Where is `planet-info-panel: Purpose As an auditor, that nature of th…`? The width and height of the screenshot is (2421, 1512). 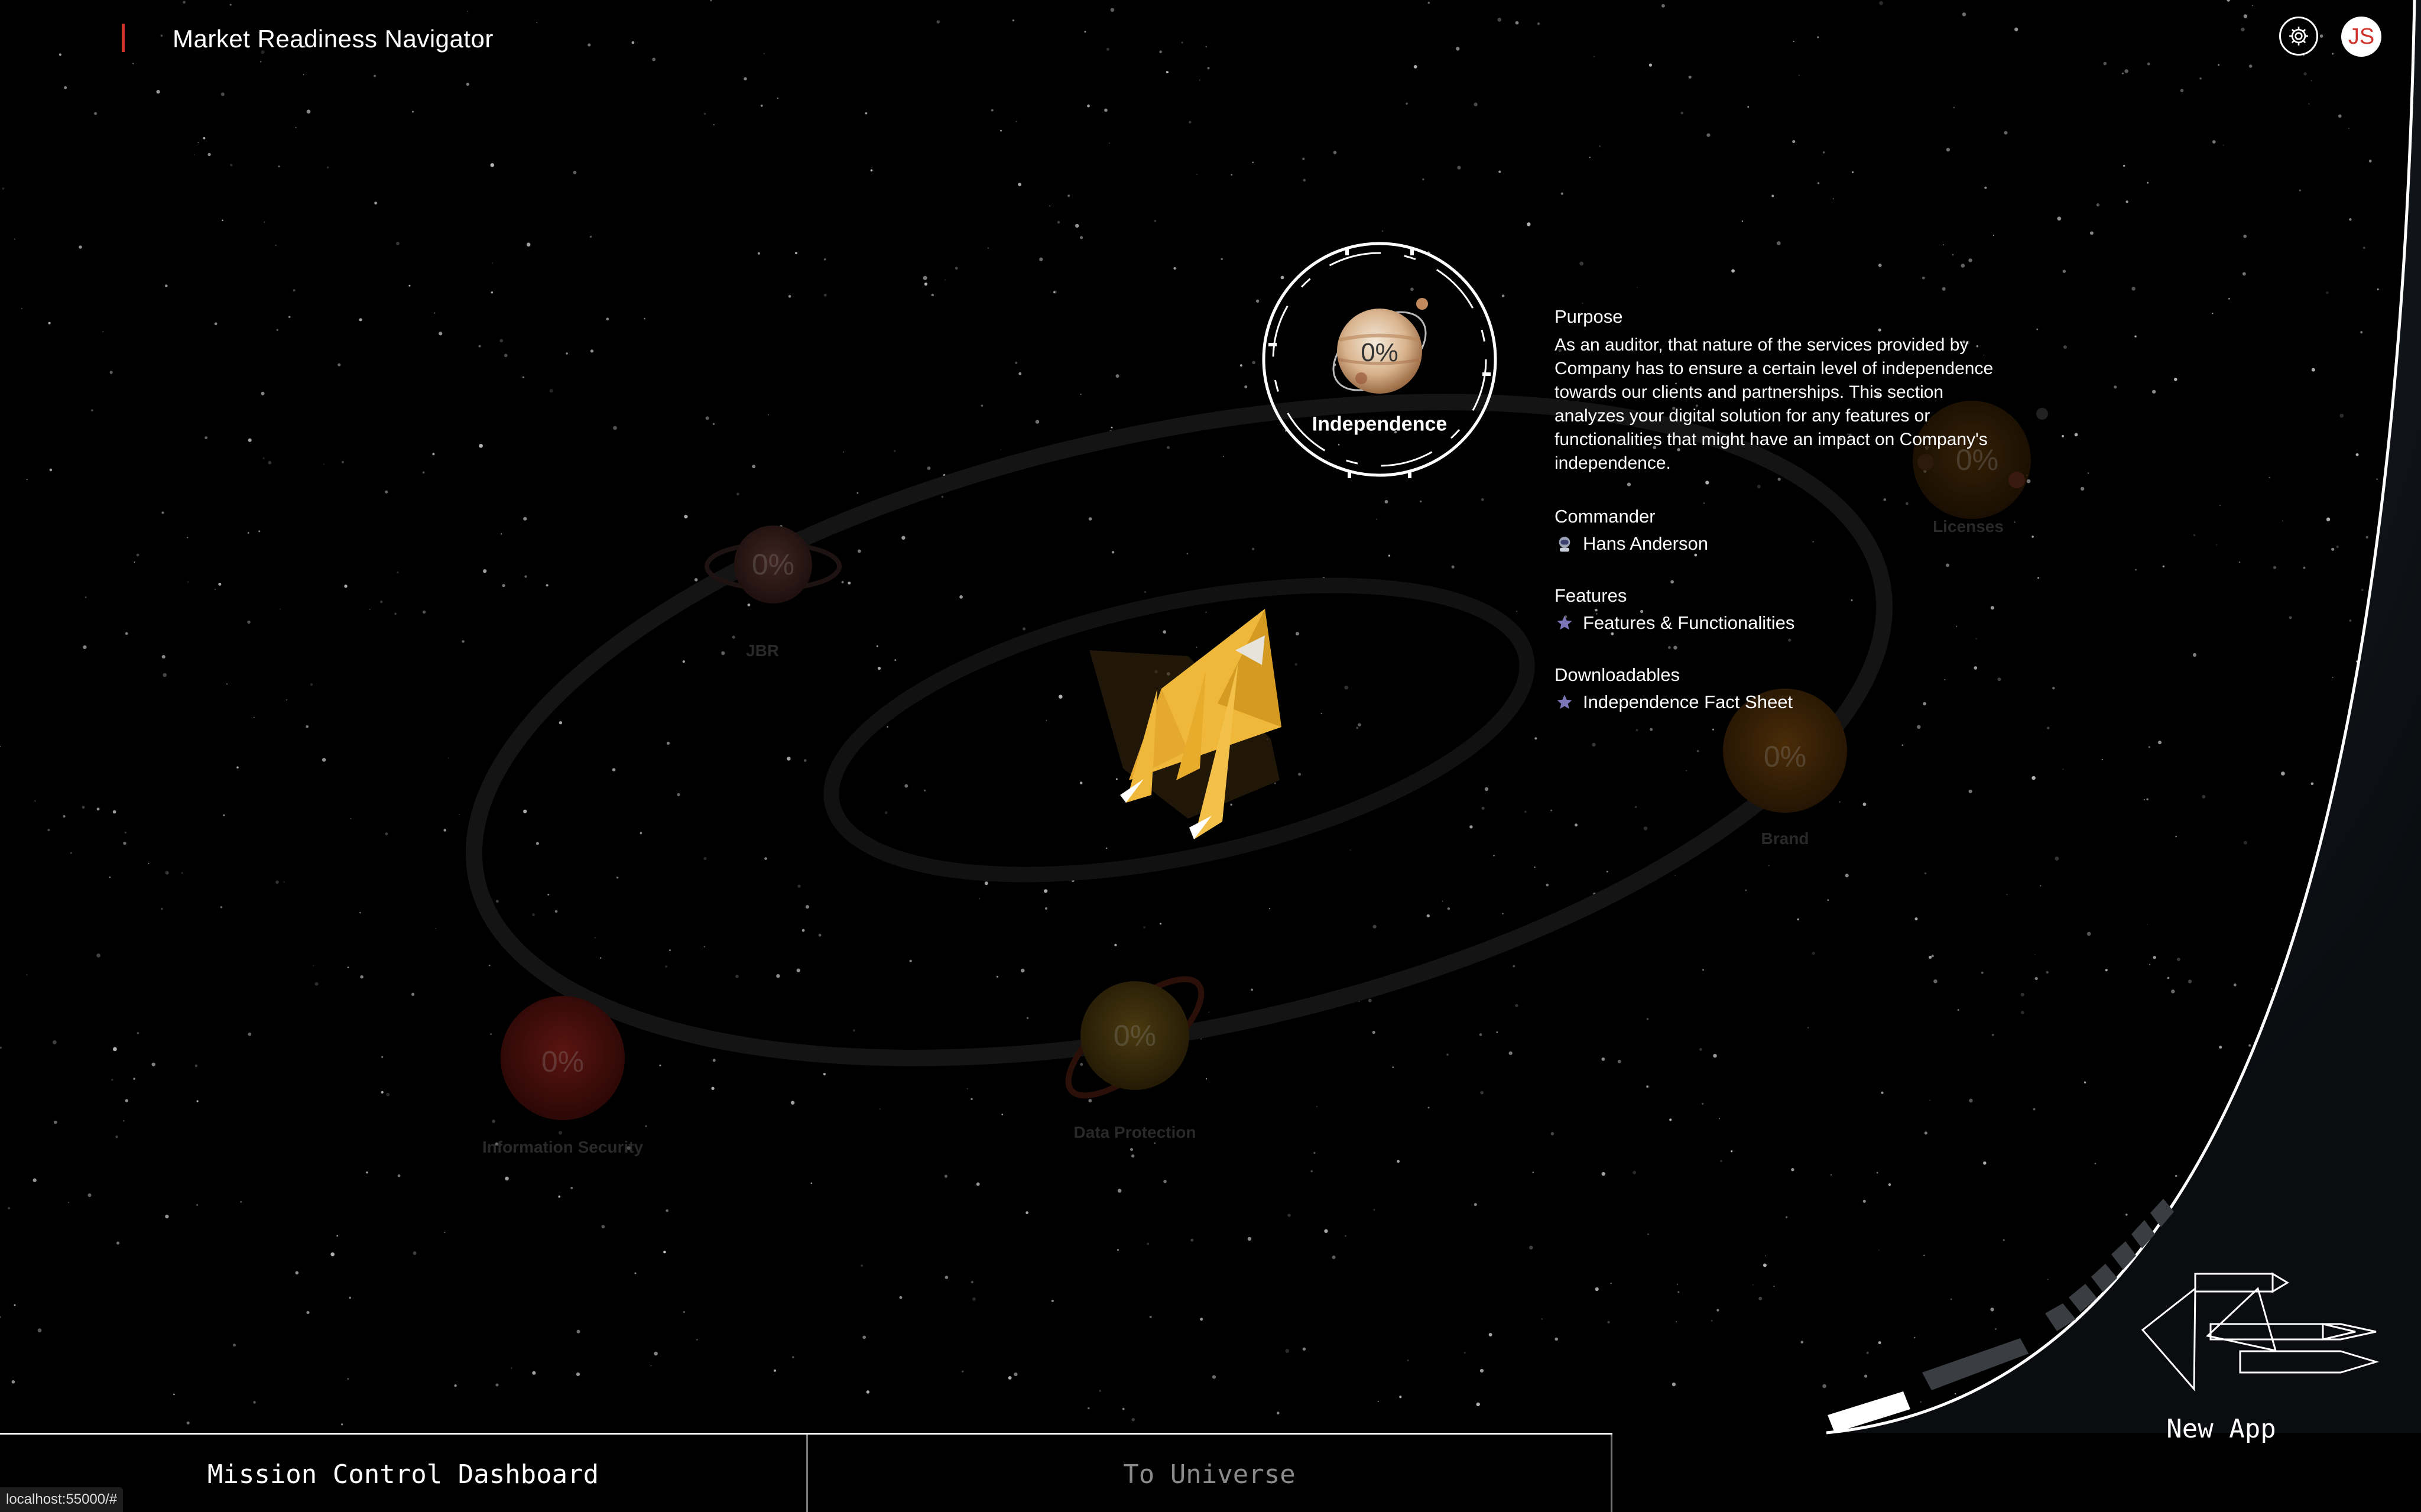
planet-info-panel: Purpose As an auditor, that nature of th… is located at coordinates (1779, 510).